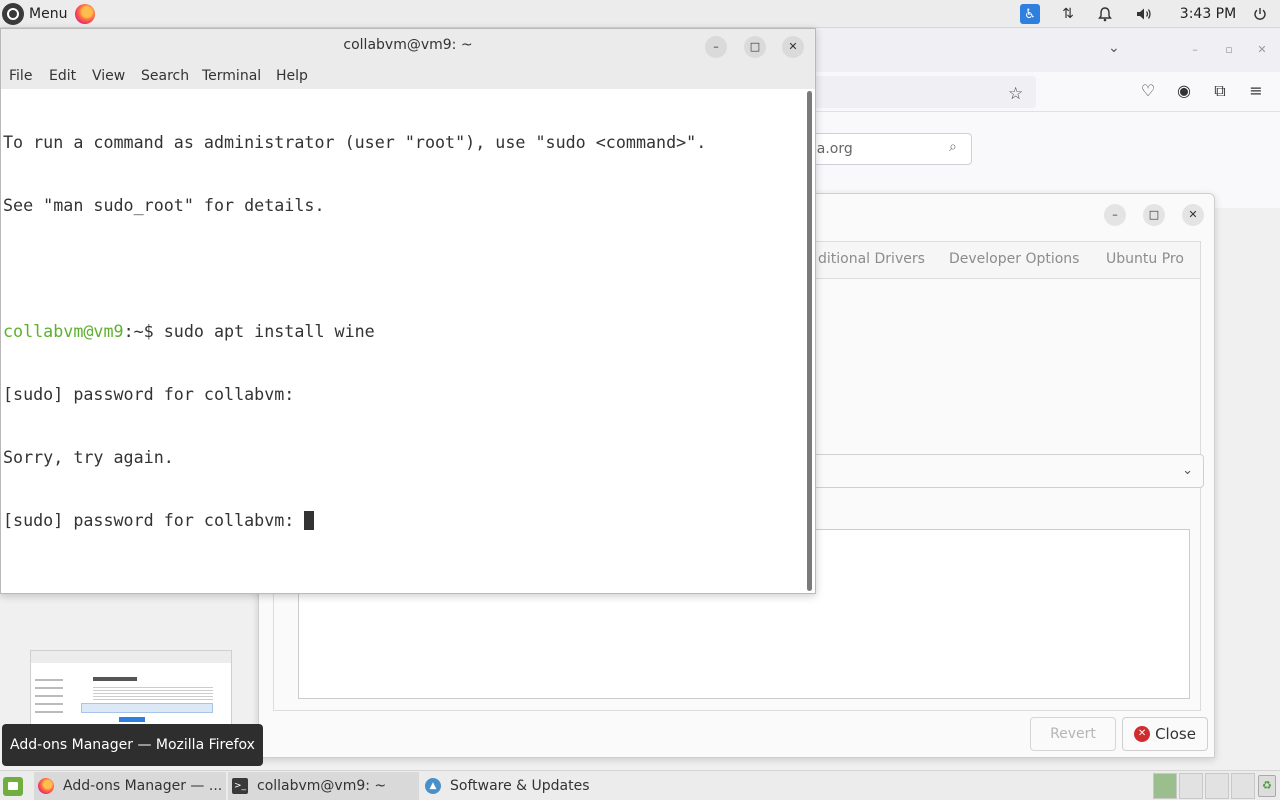 This screenshot has width=1280, height=800. Describe the element at coordinates (1148, 90) in the screenshot. I see `pocket-icon: ♡` at that location.